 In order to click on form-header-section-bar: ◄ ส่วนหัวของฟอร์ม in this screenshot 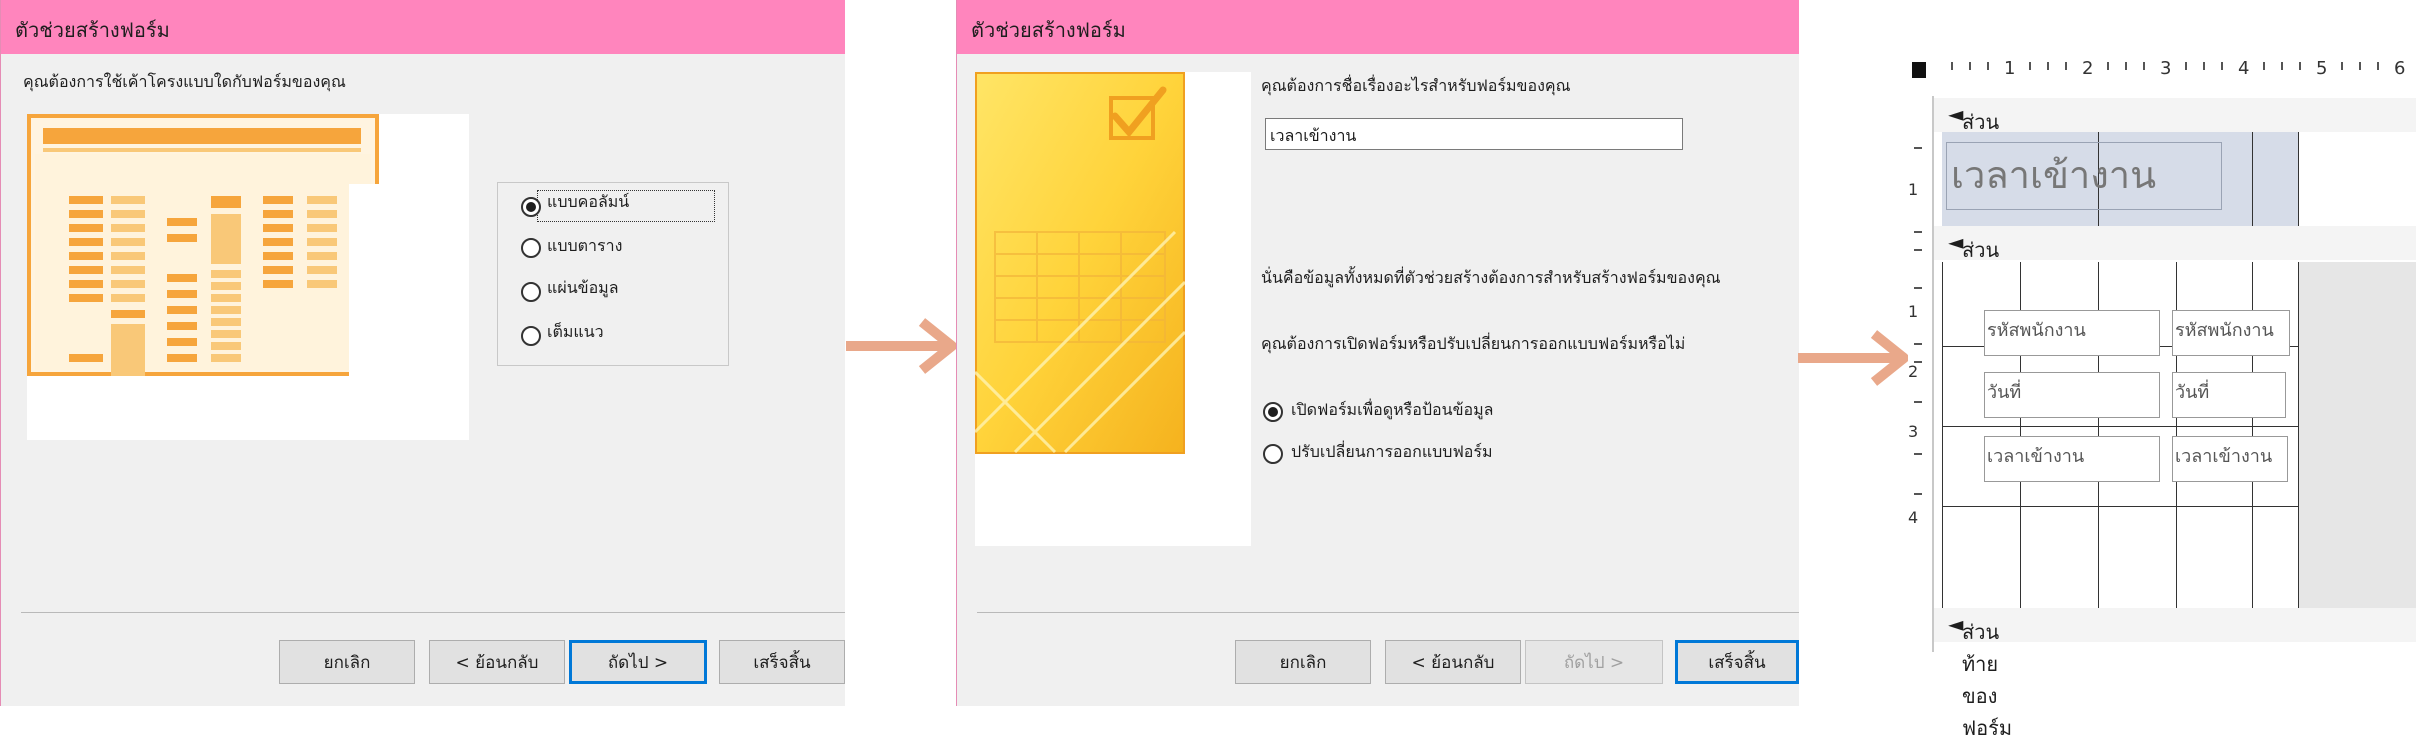, I will do `click(2175, 164)`.